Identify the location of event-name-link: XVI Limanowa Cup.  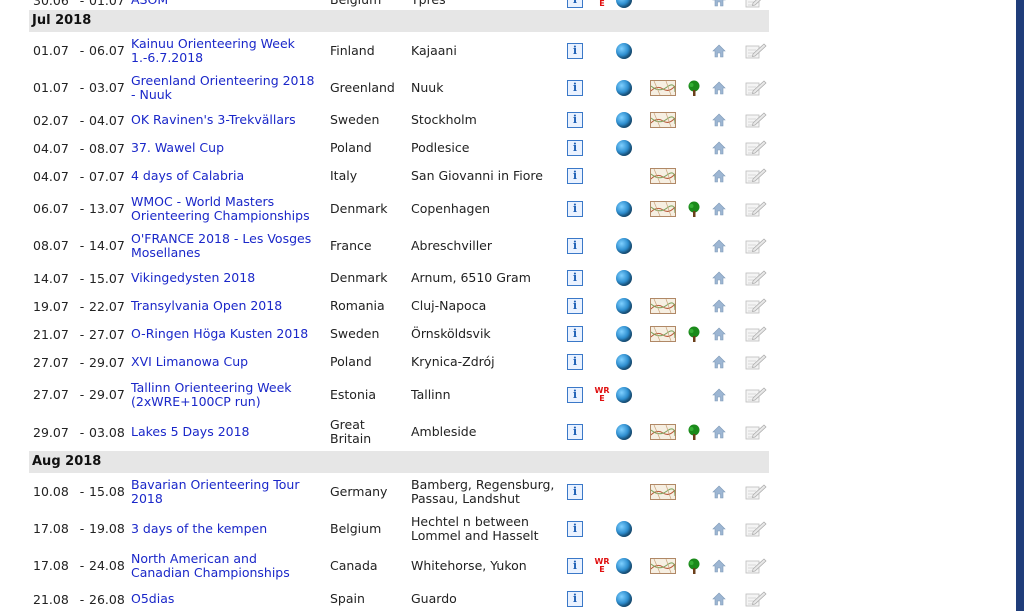
(189, 362).